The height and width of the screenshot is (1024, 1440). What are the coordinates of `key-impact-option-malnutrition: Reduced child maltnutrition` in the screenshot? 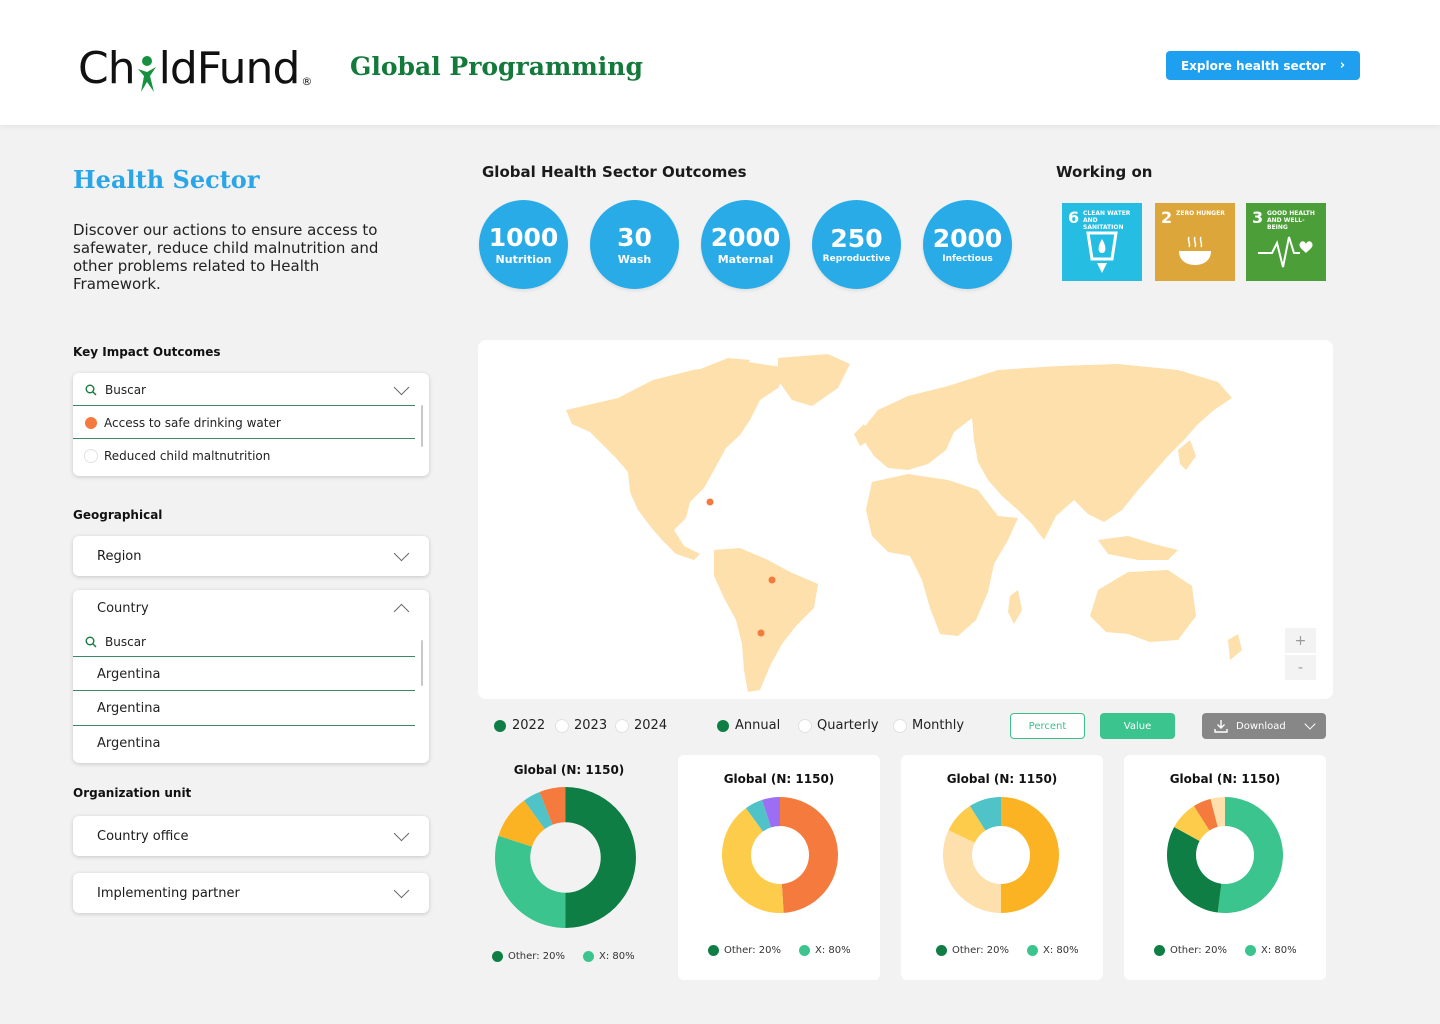 It's located at (251, 455).